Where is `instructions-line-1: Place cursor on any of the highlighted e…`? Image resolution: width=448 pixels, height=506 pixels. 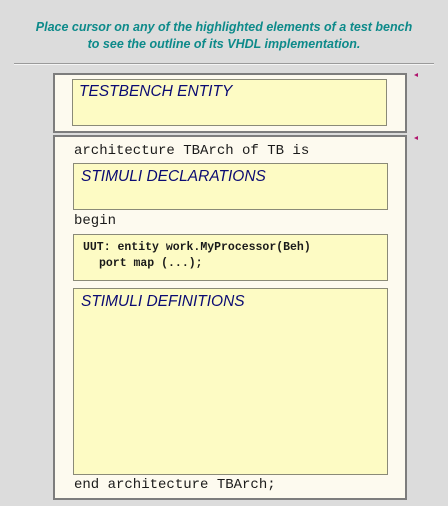 instructions-line-1: Place cursor on any of the highlighted e… is located at coordinates (224, 27).